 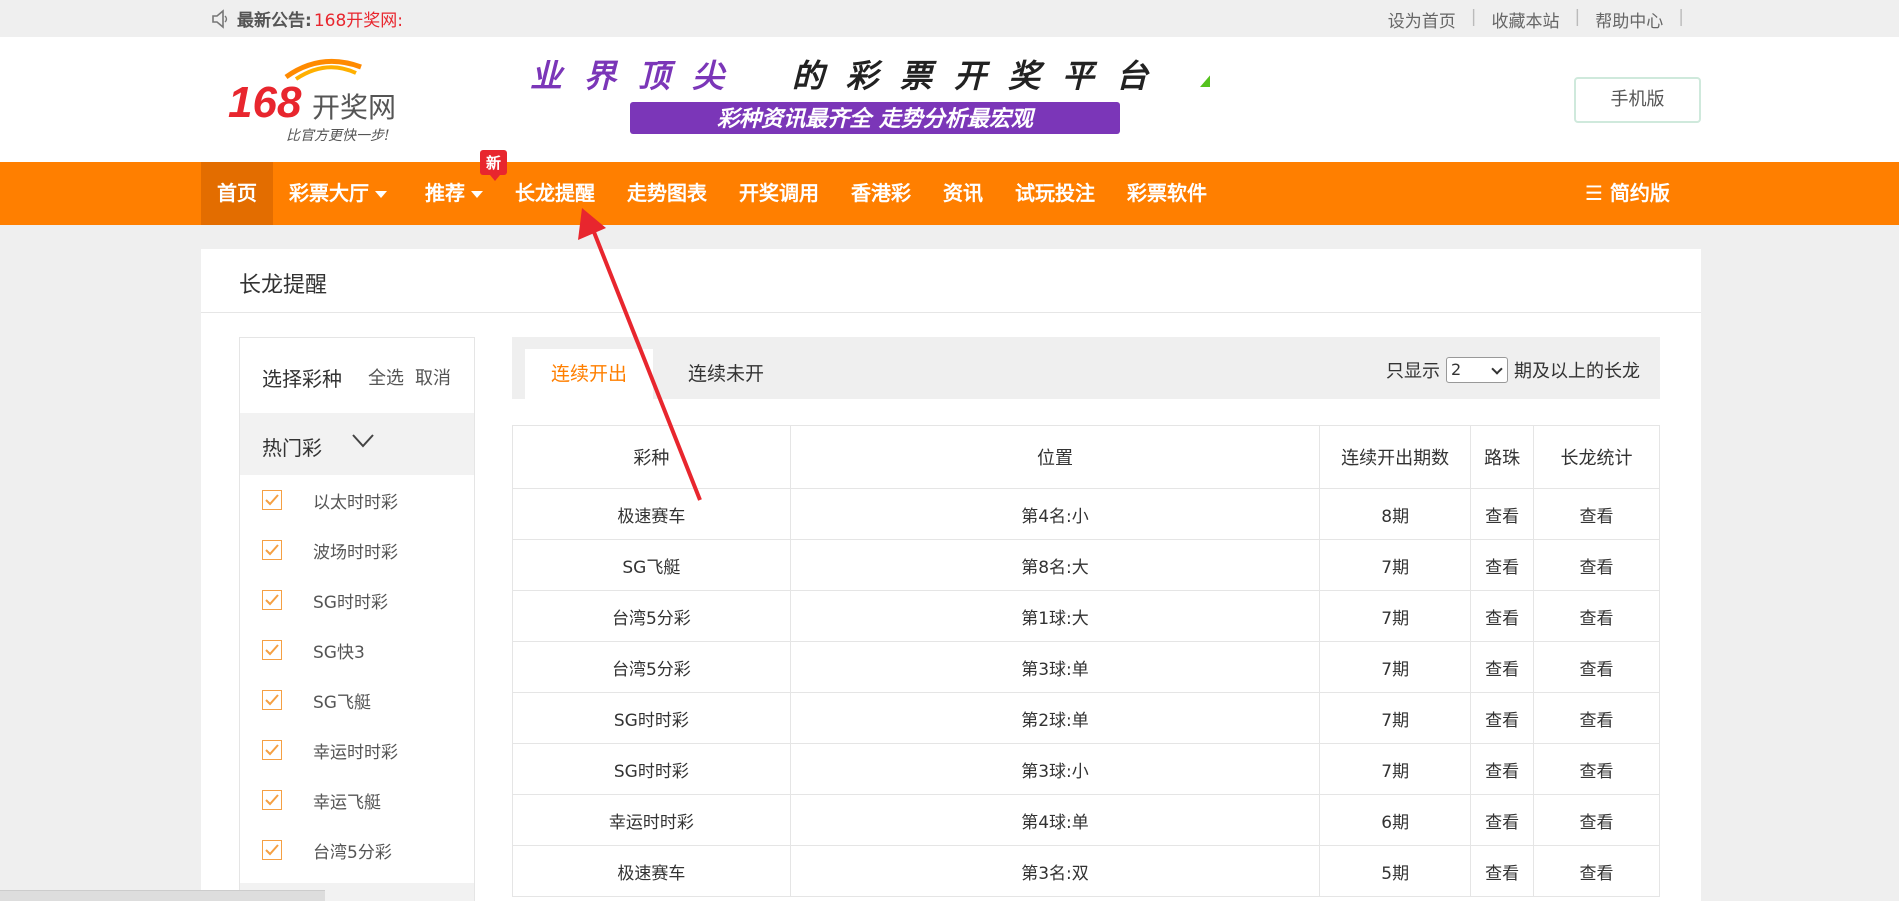 What do you see at coordinates (321, 97) in the screenshot?
I see `site-logo: 168 开奖网 比官方更快一步!` at bounding box center [321, 97].